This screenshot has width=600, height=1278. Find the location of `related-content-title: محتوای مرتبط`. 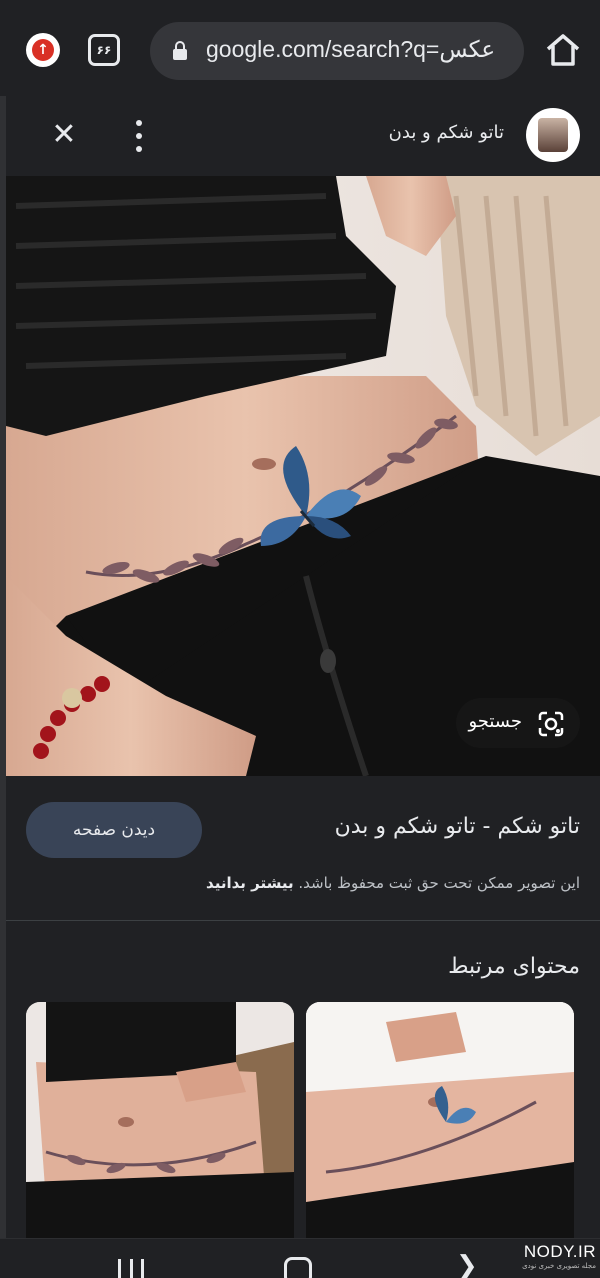

related-content-title: محتوای مرتبط is located at coordinates (514, 966).